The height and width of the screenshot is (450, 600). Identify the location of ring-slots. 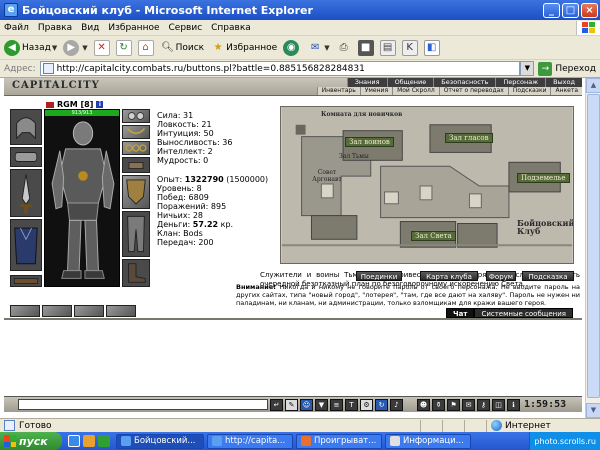
(136, 148).